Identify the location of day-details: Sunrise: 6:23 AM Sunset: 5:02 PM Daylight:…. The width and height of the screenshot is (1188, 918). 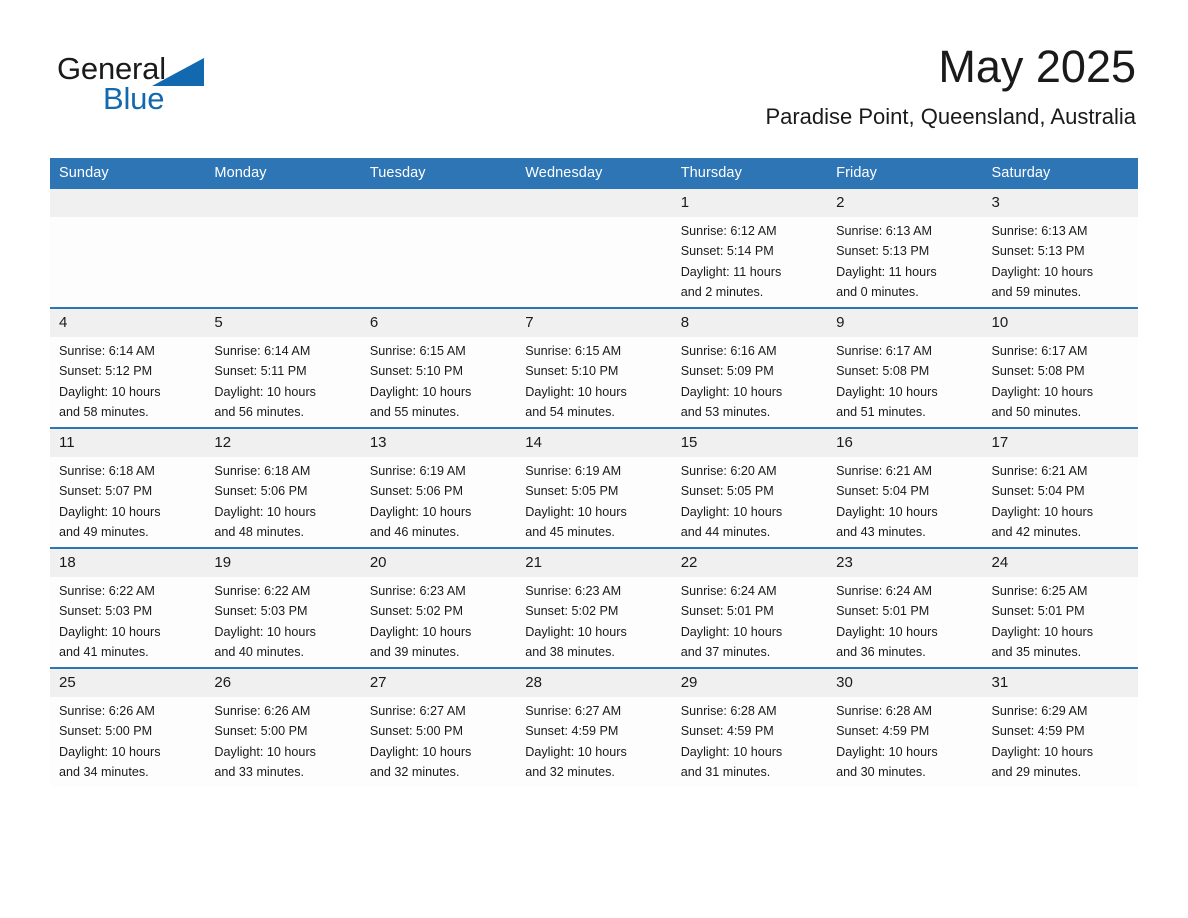
(438, 619).